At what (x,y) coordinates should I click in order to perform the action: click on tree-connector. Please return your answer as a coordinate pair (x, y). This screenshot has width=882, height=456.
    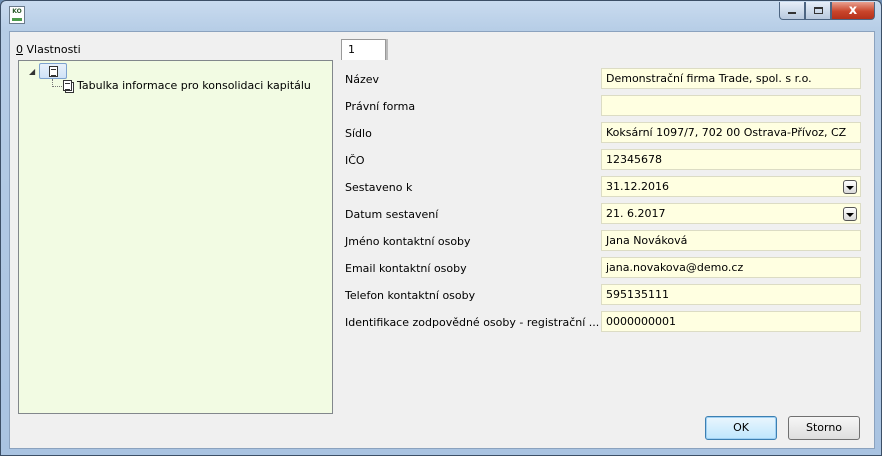
    Looking at the image, I should click on (57, 86).